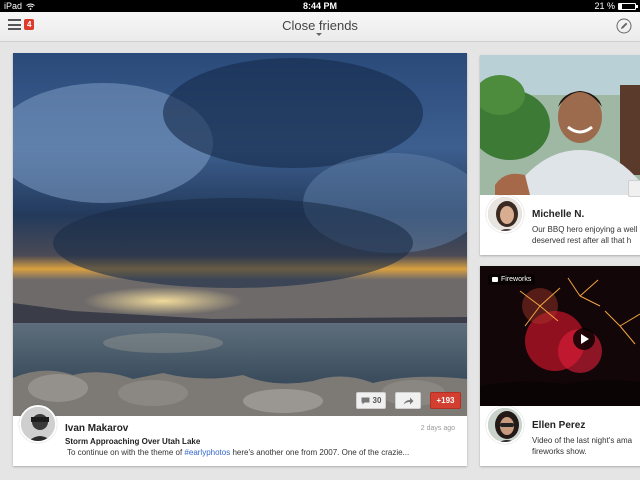 The image size is (640, 480). What do you see at coordinates (558, 214) in the screenshot?
I see `post-author: Michelle N.` at bounding box center [558, 214].